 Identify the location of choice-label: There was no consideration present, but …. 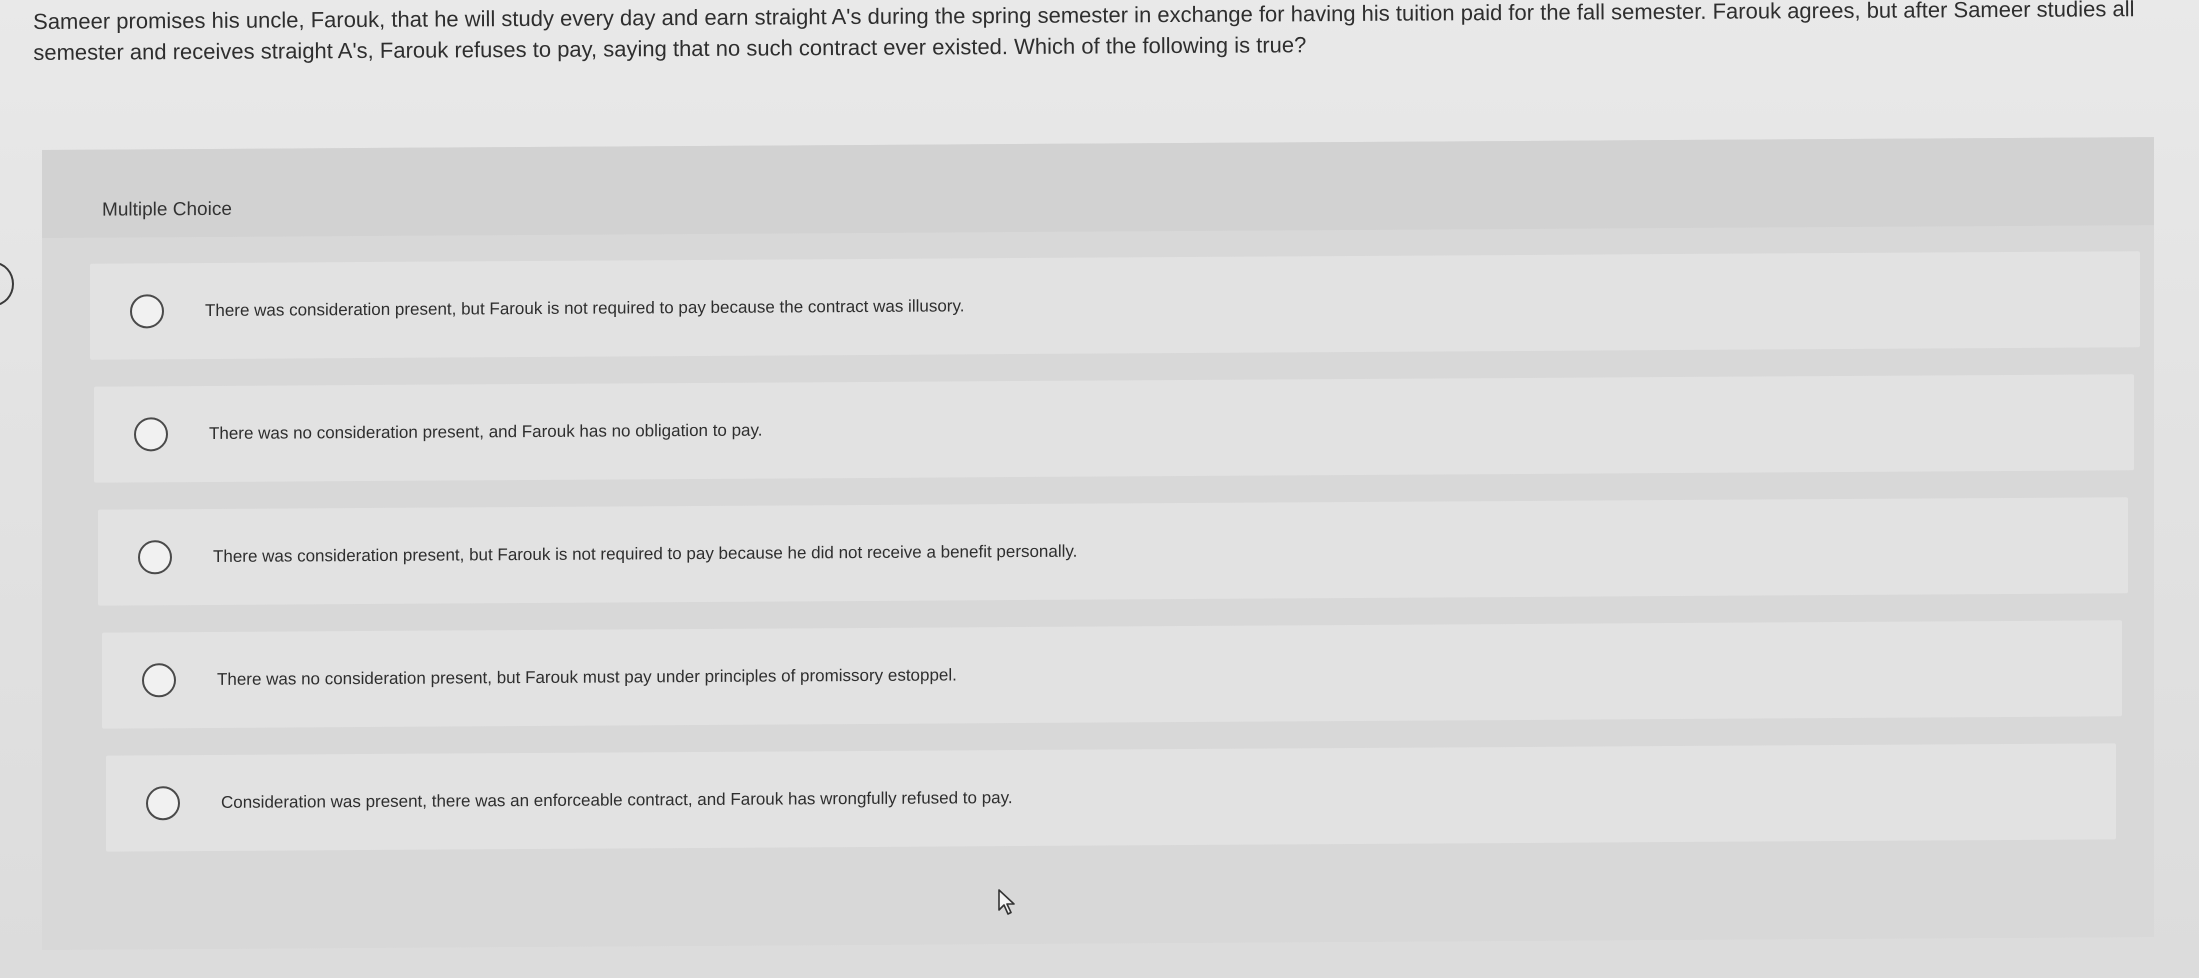
(587, 677).